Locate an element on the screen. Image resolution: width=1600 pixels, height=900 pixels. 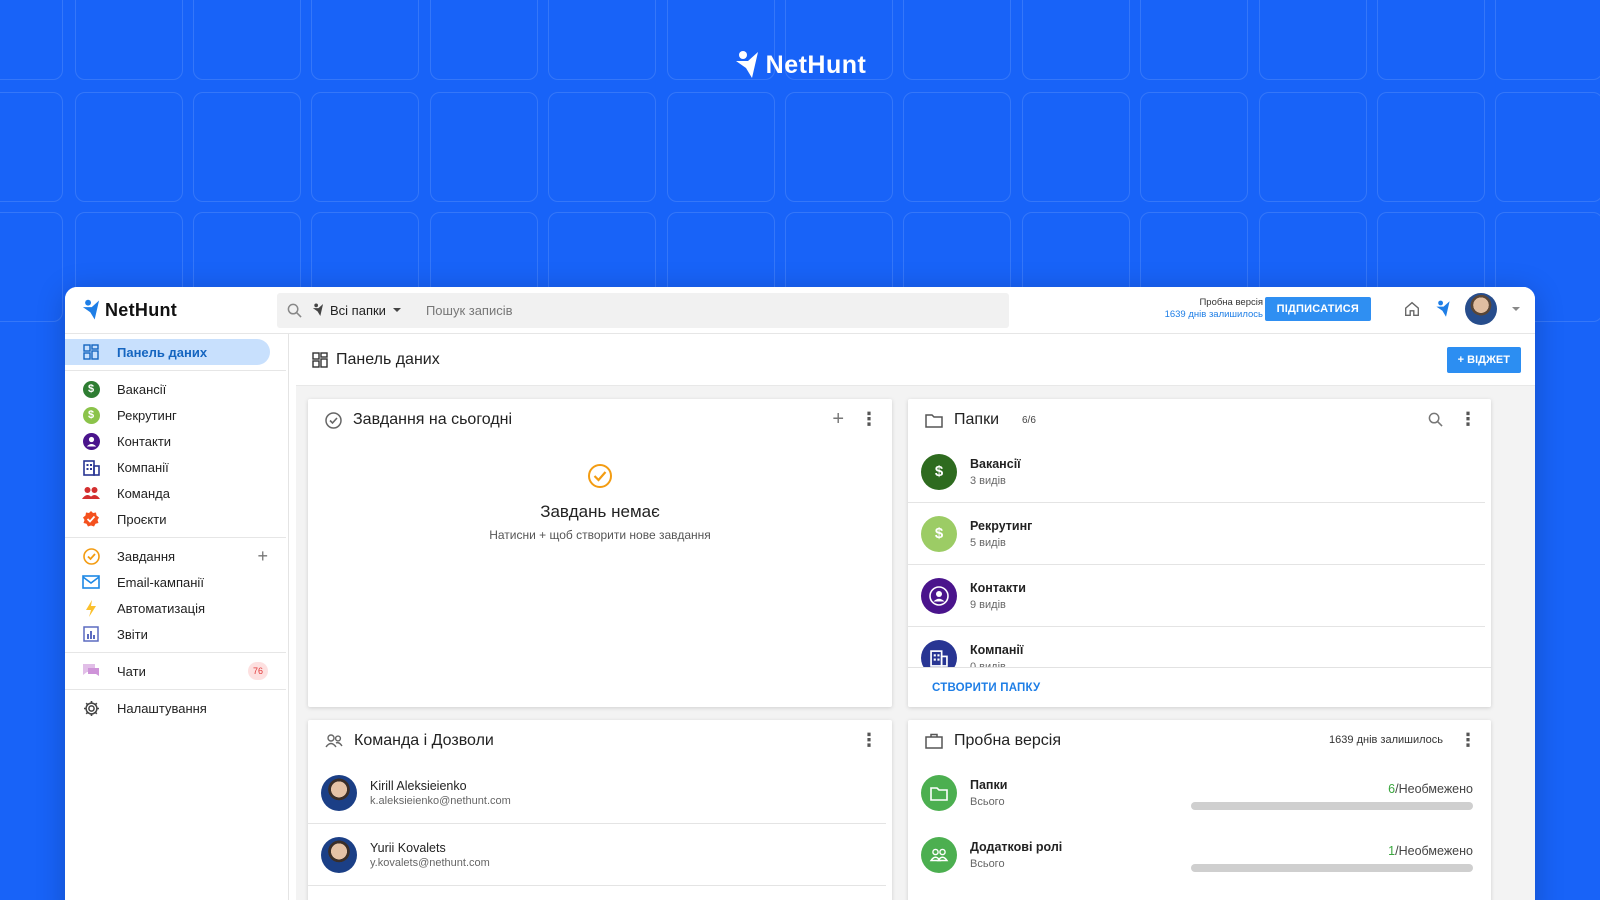
add-icon: + is located at coordinates (838, 419).